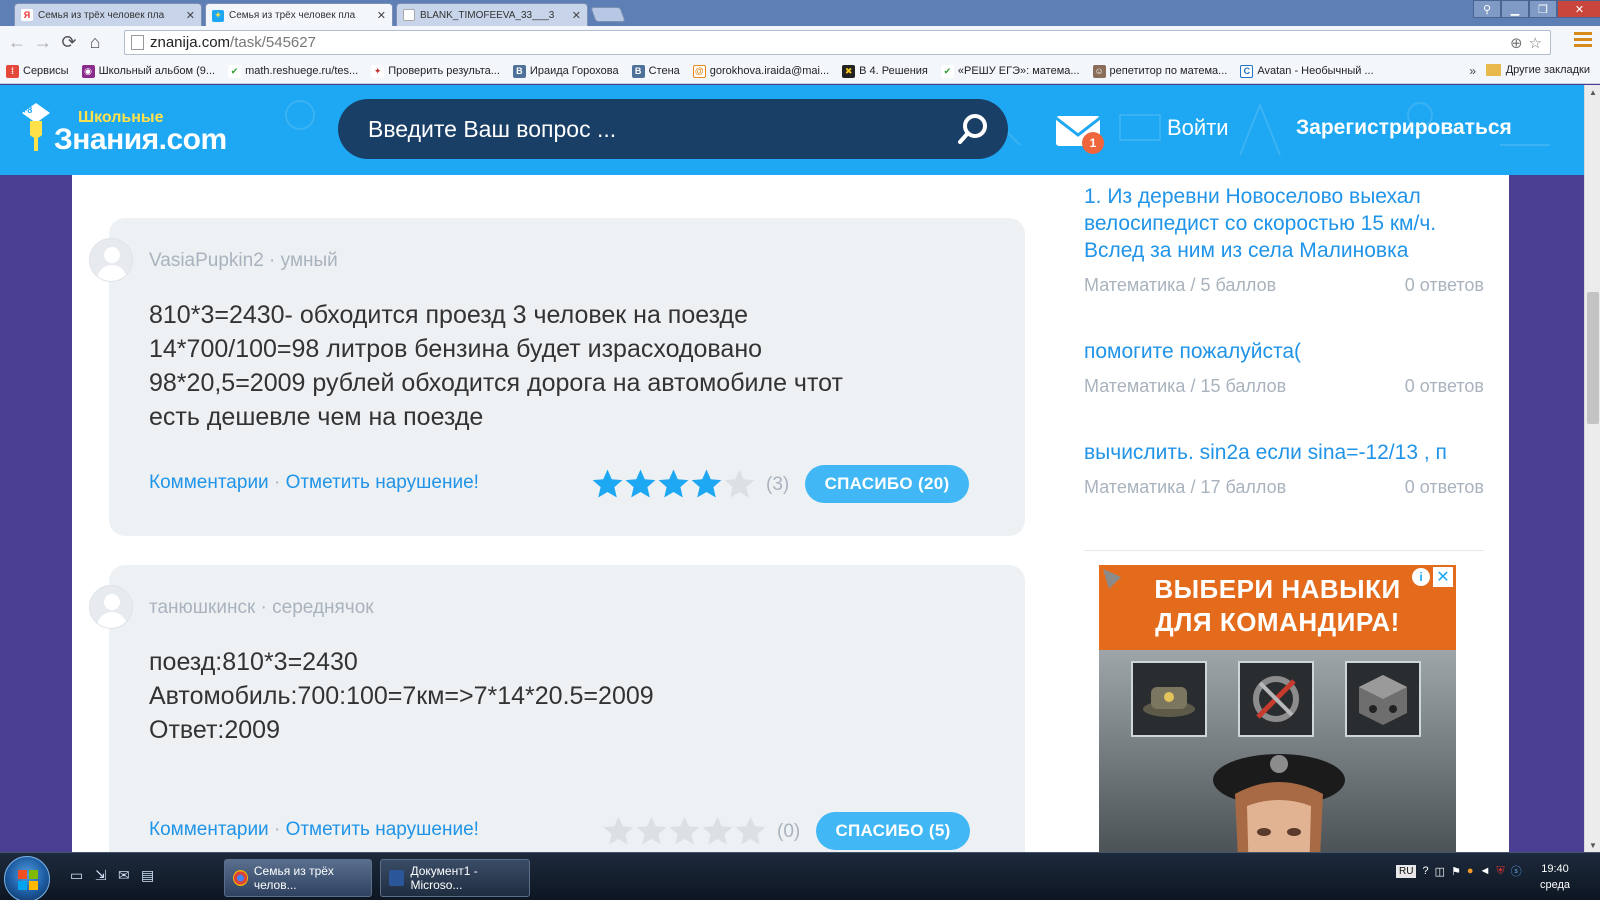 This screenshot has width=1600, height=900. I want to click on rating-stars: (3), so click(690, 484).